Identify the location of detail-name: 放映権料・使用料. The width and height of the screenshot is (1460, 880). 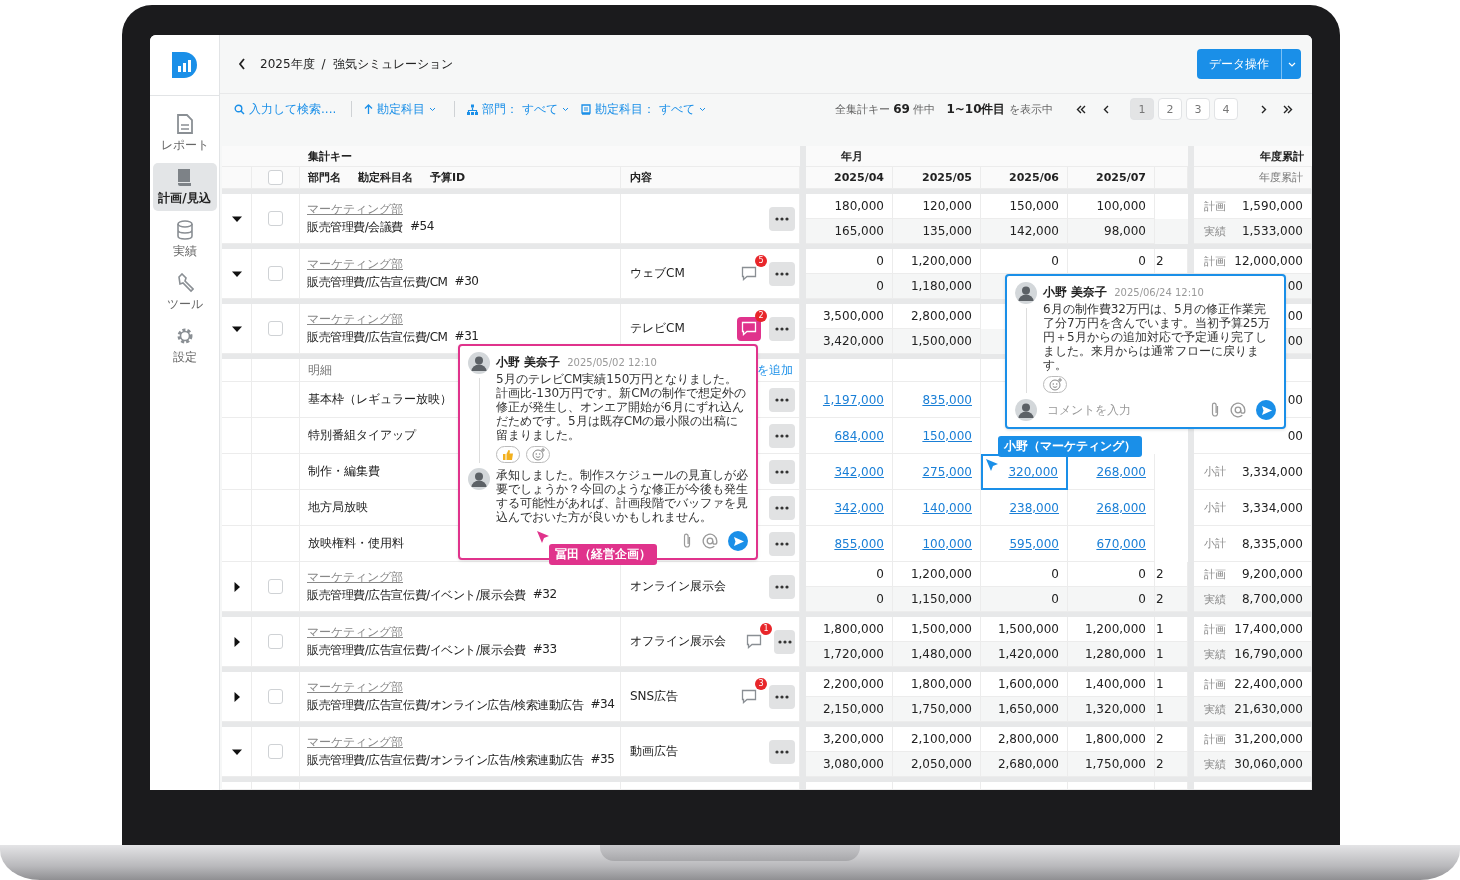
(356, 543).